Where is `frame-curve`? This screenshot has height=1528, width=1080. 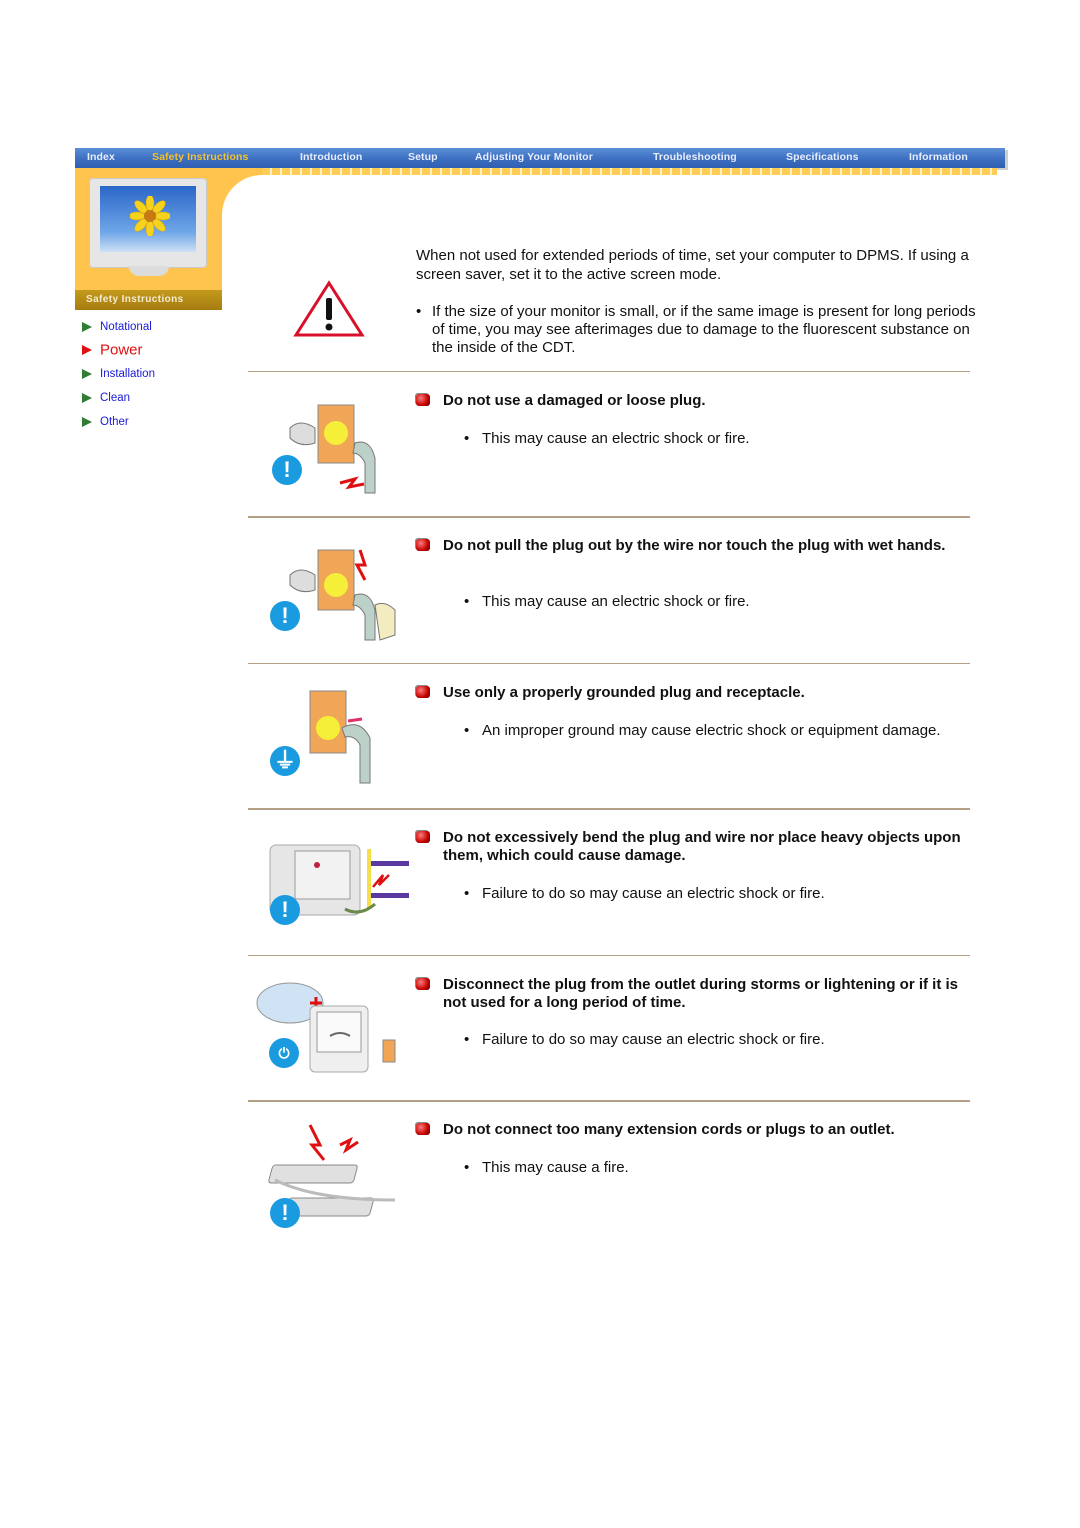
frame-curve is located at coordinates (252, 211).